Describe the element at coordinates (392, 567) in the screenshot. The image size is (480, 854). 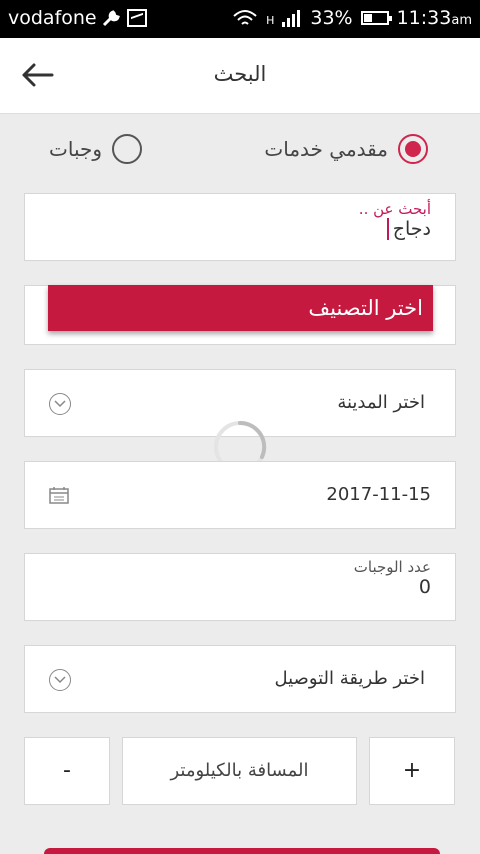
I see `meals-count-label: عدد الوجبات` at that location.